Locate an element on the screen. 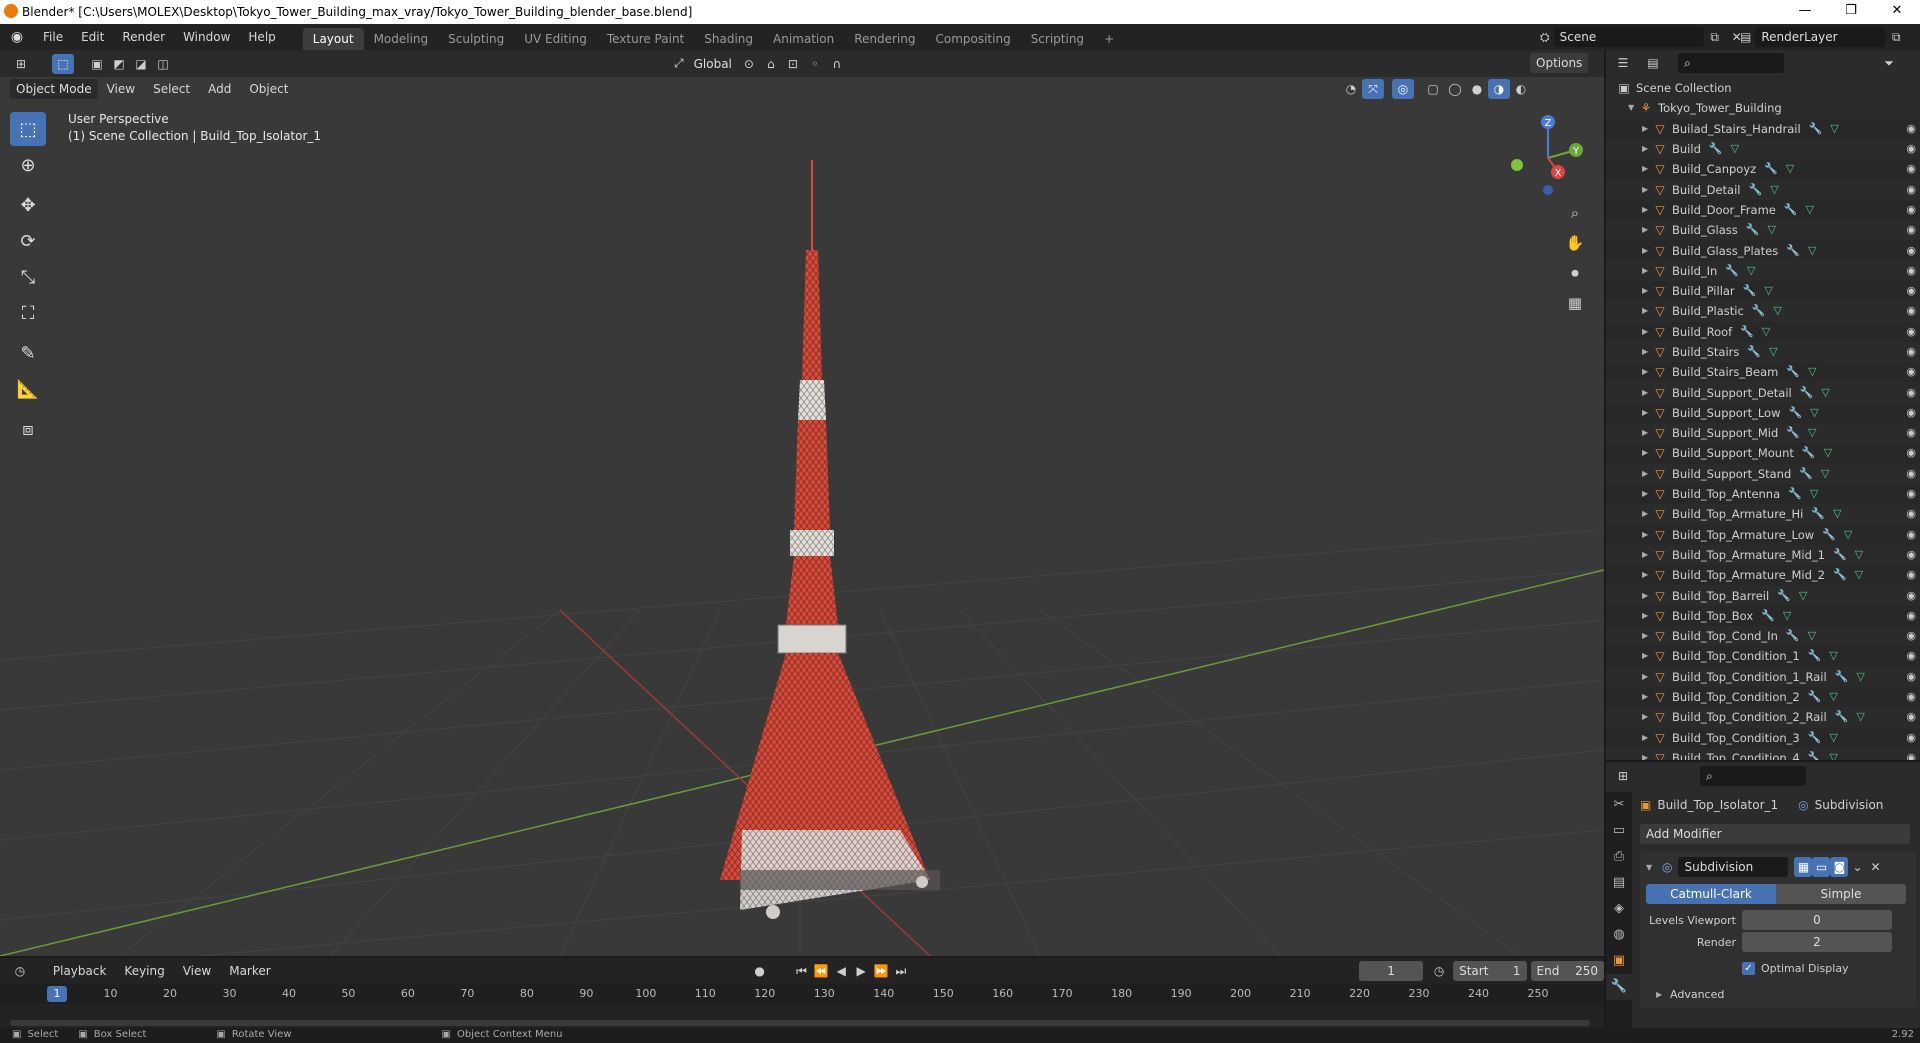 The height and width of the screenshot is (1043, 1920). outliner-item: ▶ ▽ Build_Support_Mount 🔧 ▽ ◉ is located at coordinates (1763, 453).